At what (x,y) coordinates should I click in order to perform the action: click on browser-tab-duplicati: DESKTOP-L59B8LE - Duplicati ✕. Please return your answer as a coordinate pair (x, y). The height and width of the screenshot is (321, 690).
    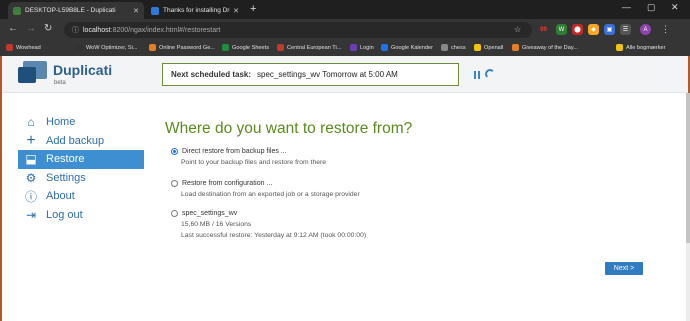
    Looking at the image, I should click on (76, 10).